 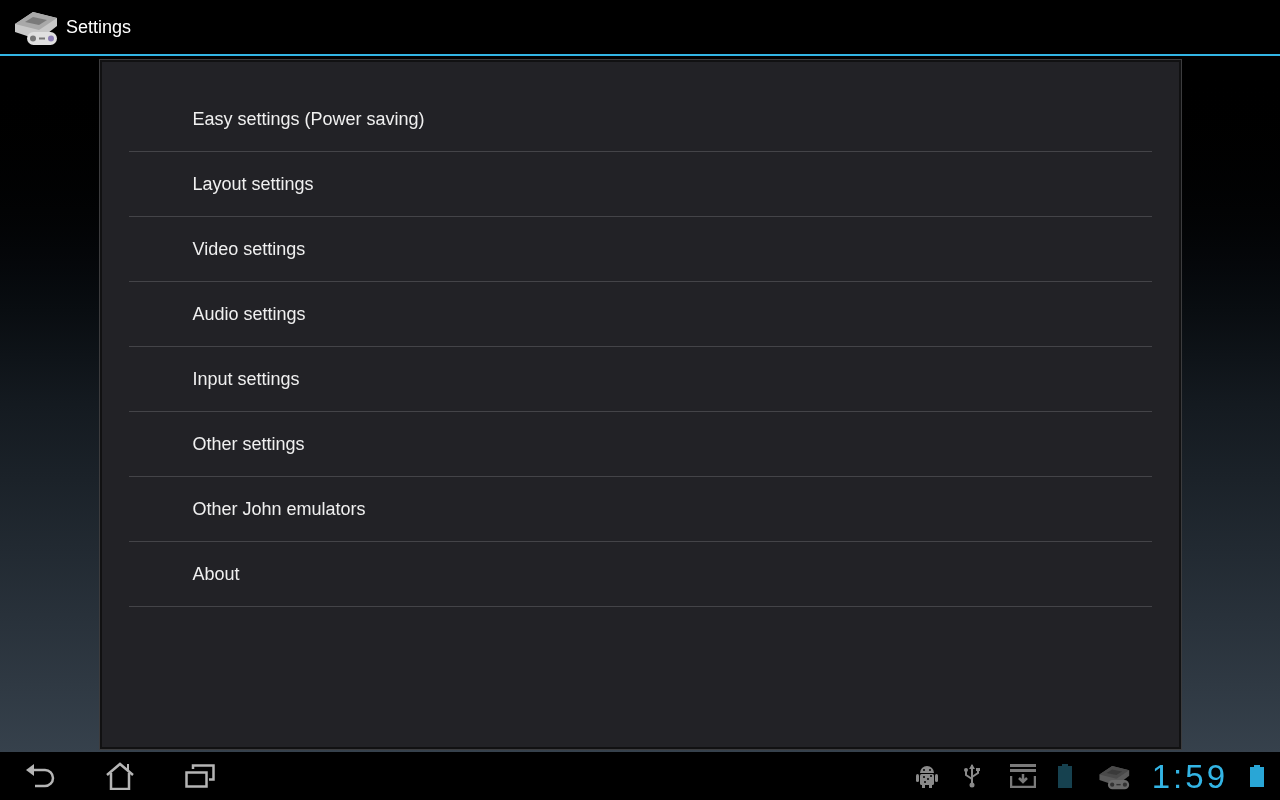 What do you see at coordinates (640, 444) in the screenshot?
I see `settings-item: Other settings` at bounding box center [640, 444].